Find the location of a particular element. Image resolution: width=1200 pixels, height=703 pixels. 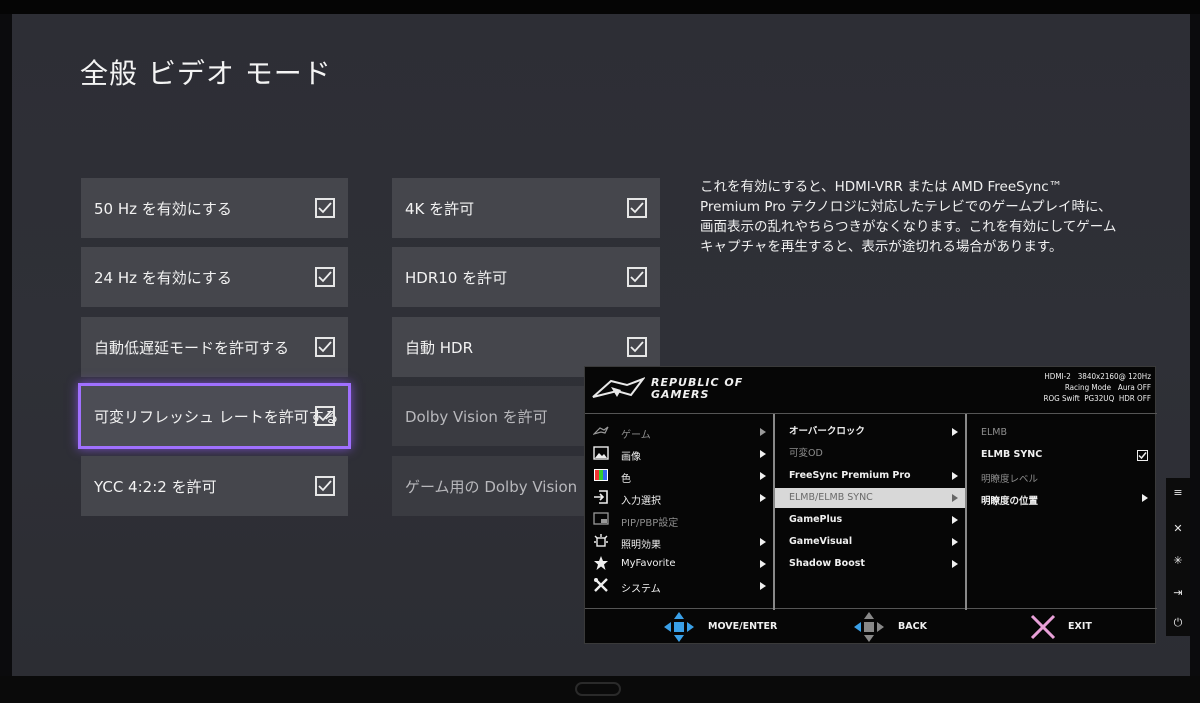

osd-option-clarity-position: 明瞭度の位置 is located at coordinates (1009, 500).